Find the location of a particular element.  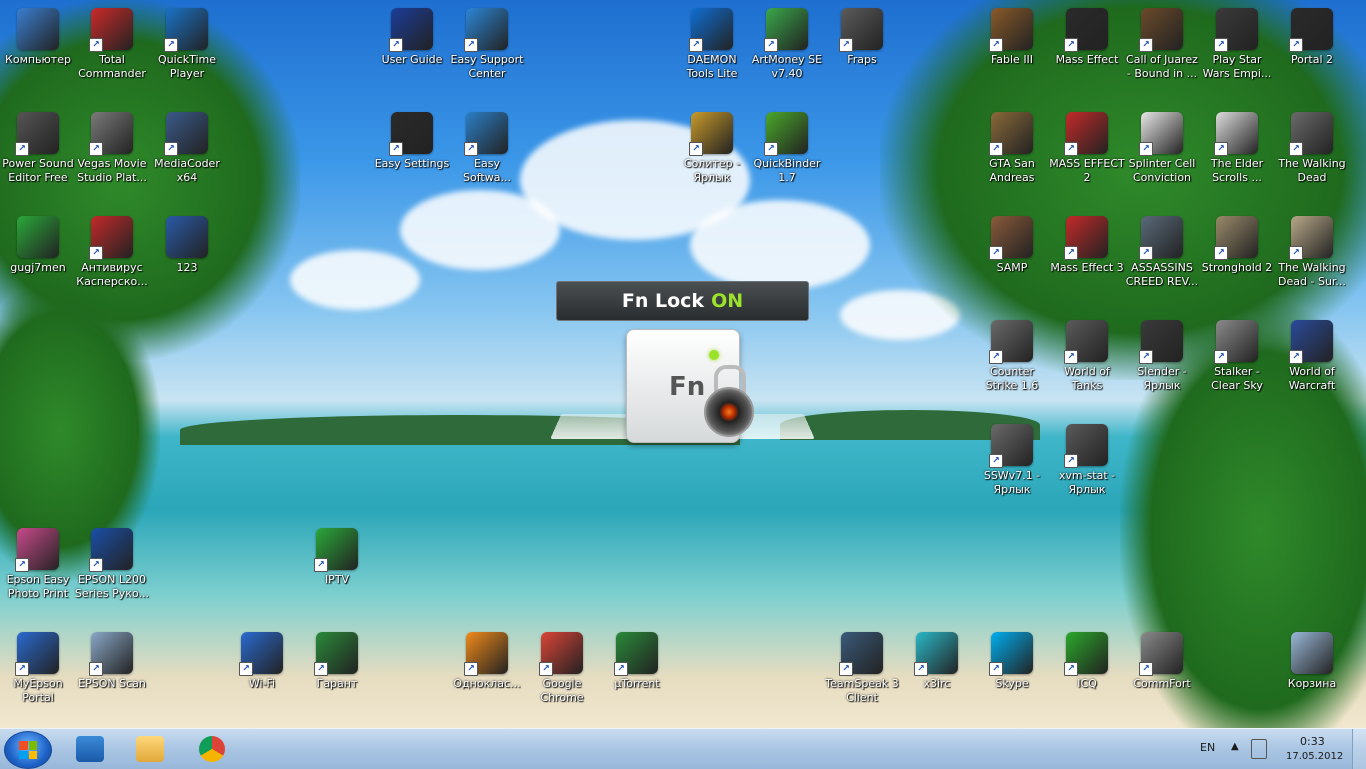

desktop-icon: ↗ User Guide is located at coordinates (412, 37).